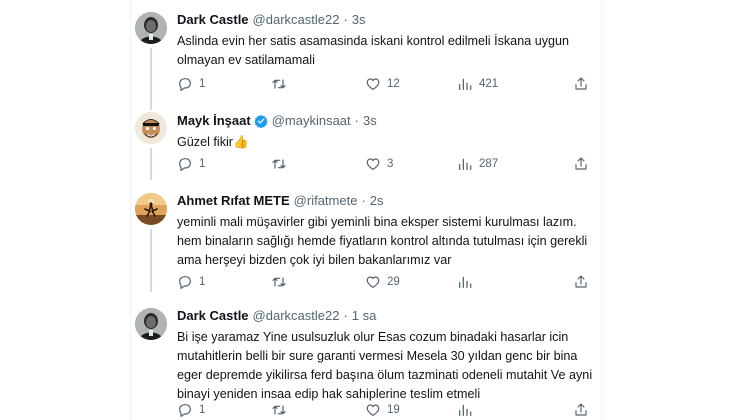  What do you see at coordinates (489, 84) in the screenshot?
I see `views-count: 421` at bounding box center [489, 84].